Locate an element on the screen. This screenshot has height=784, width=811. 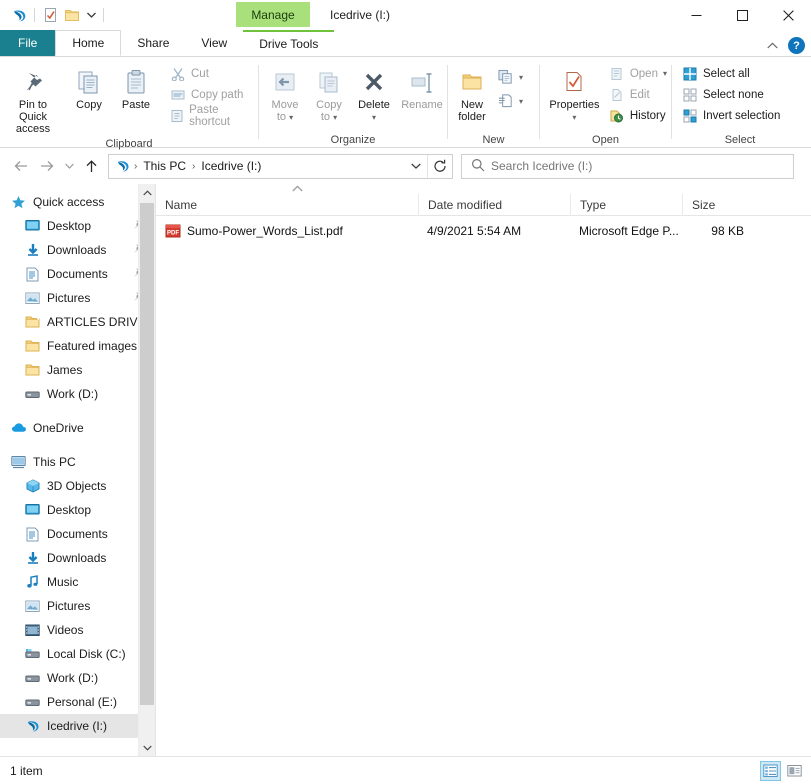
select-none-button: Select none is located at coordinates (731, 94).